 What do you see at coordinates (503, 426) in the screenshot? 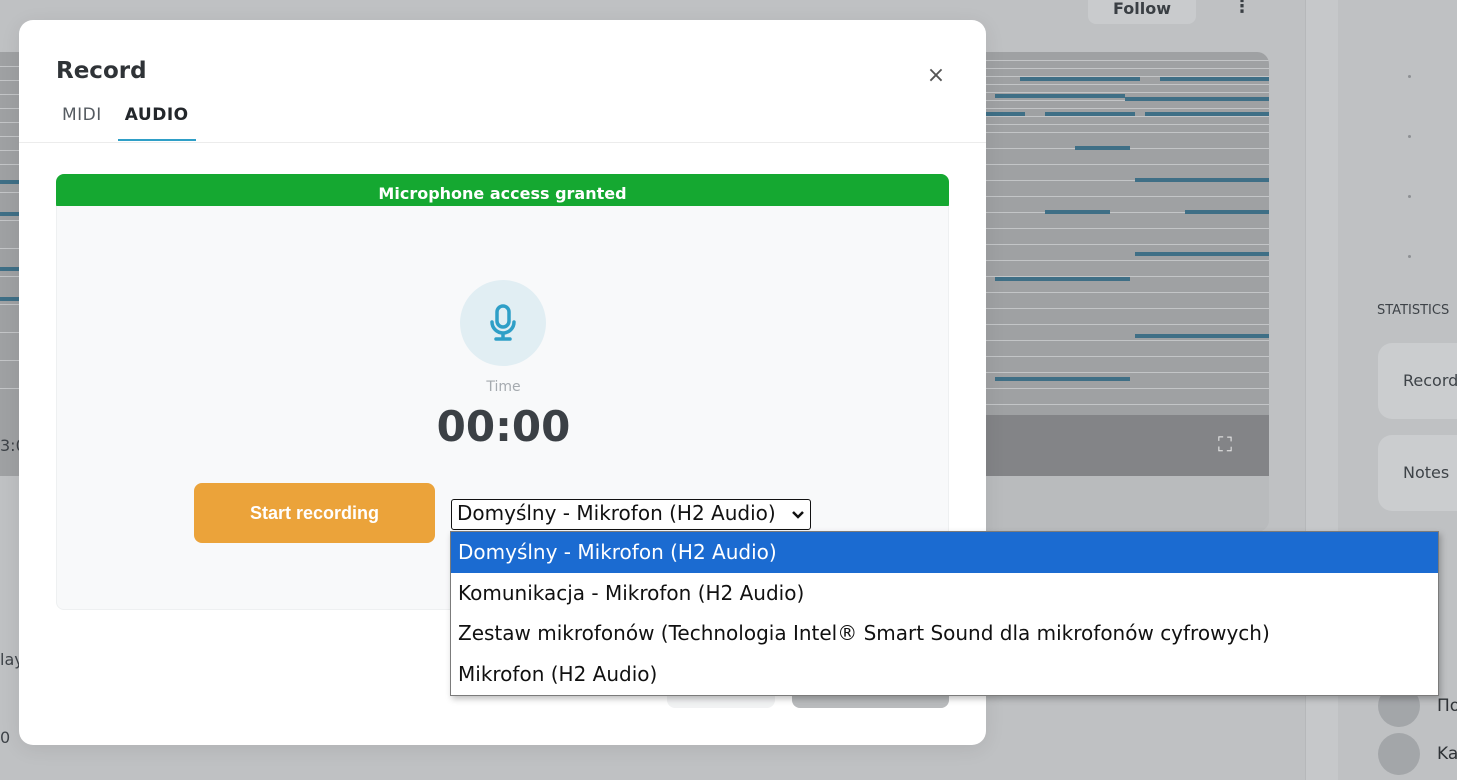
I see `elapsed-time: 00:00` at bounding box center [503, 426].